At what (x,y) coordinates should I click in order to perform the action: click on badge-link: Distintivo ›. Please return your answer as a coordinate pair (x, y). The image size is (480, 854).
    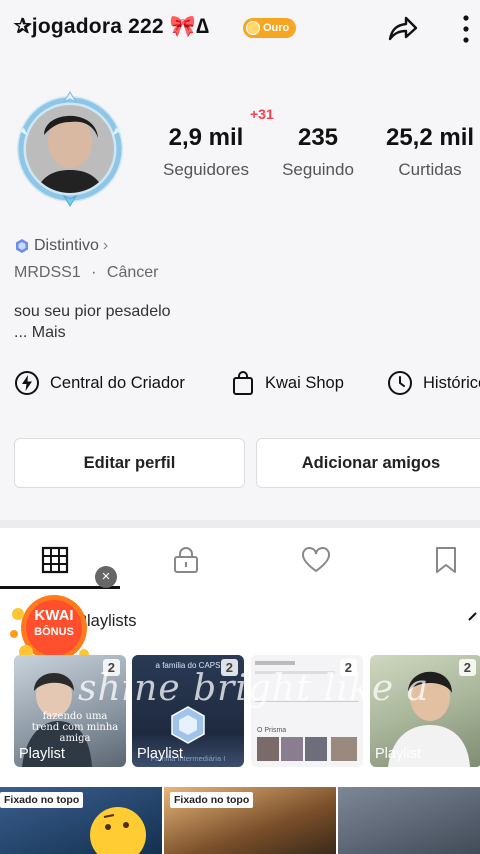
    Looking at the image, I should click on (61, 246).